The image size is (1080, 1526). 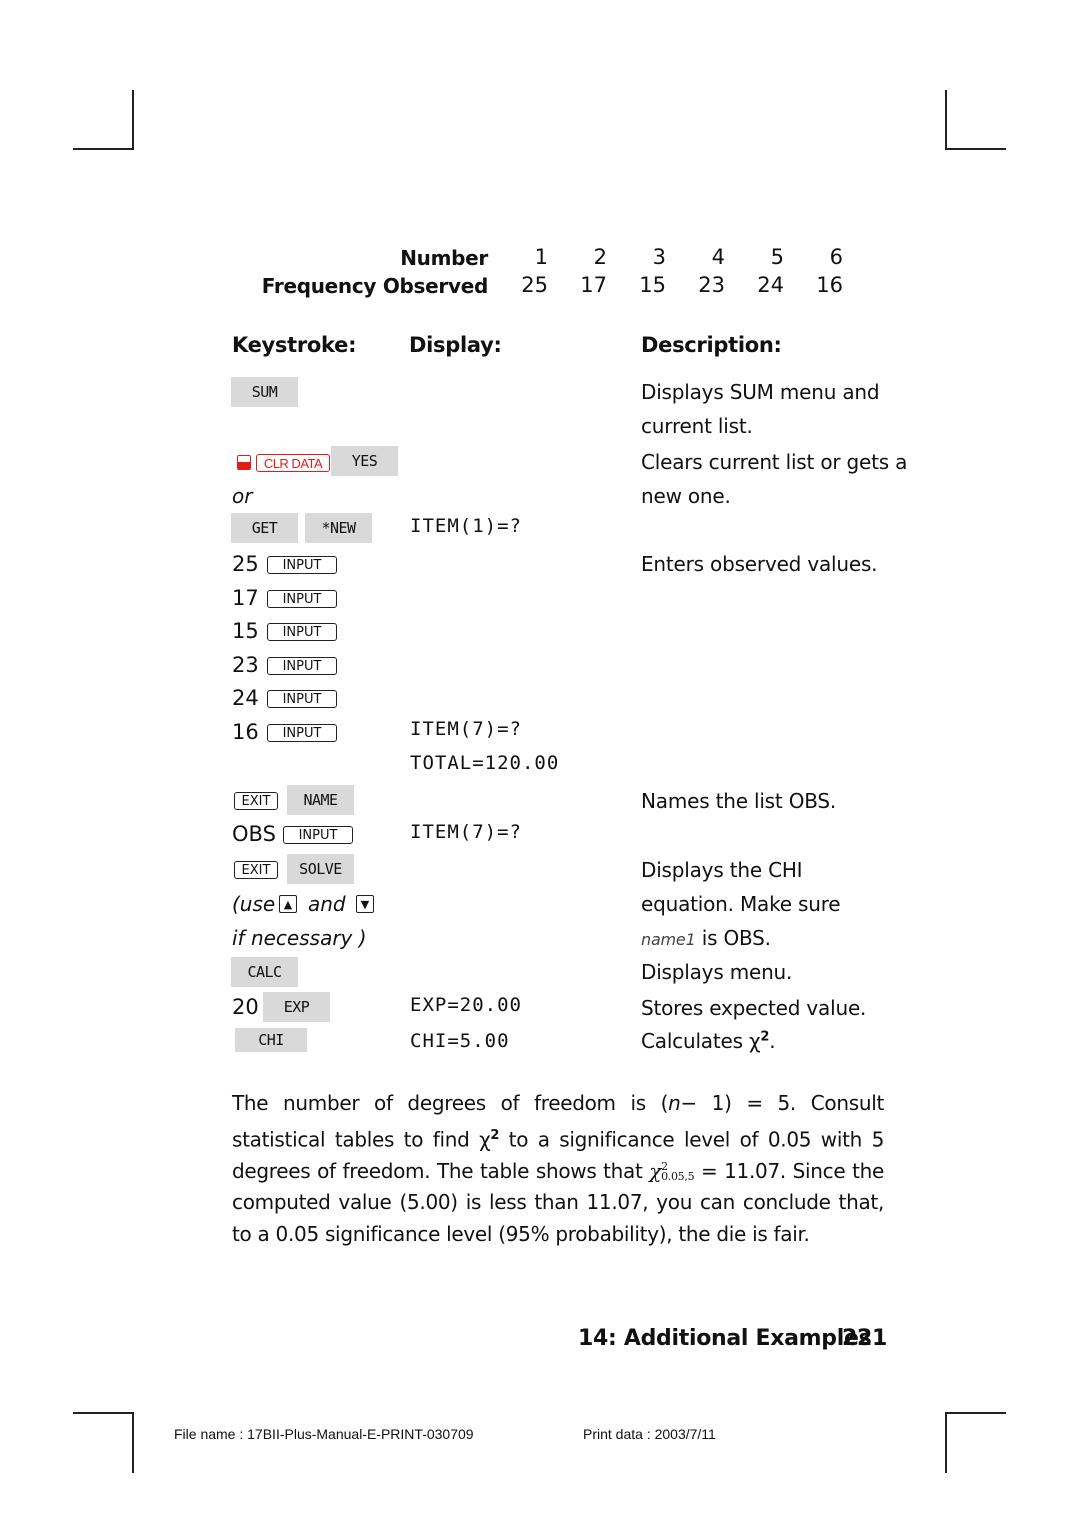 What do you see at coordinates (299, 938) in the screenshot?
I see `if-necessary-label: if necessary )` at bounding box center [299, 938].